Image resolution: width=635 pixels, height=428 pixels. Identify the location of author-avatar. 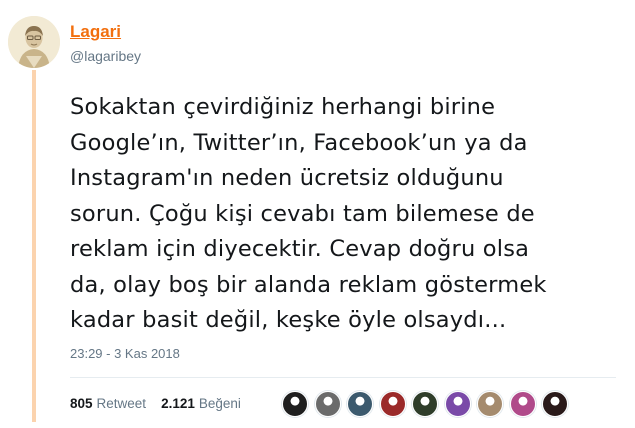
(34, 42).